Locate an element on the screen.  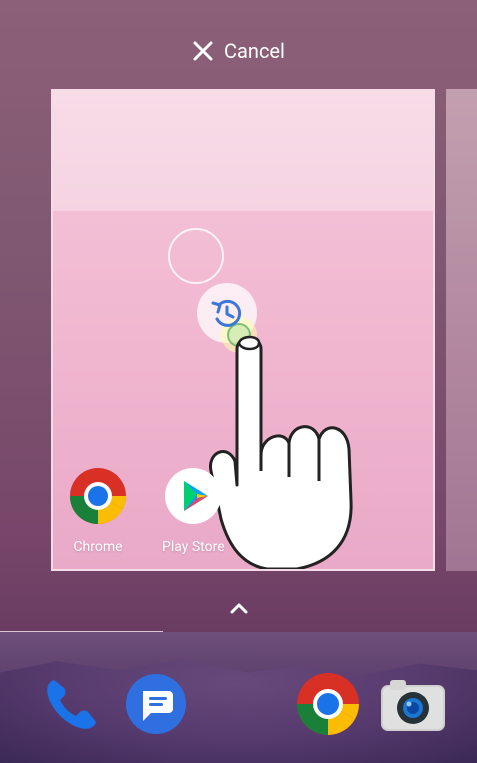
app-play-store: Play Store is located at coordinates (193, 511).